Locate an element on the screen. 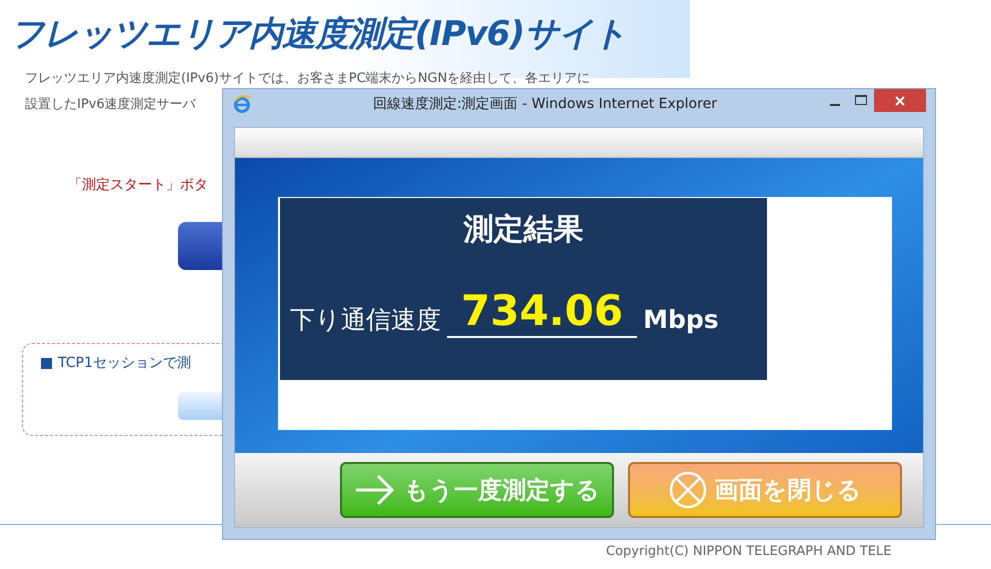 This screenshot has height=569, width=991. close-button is located at coordinates (900, 100).